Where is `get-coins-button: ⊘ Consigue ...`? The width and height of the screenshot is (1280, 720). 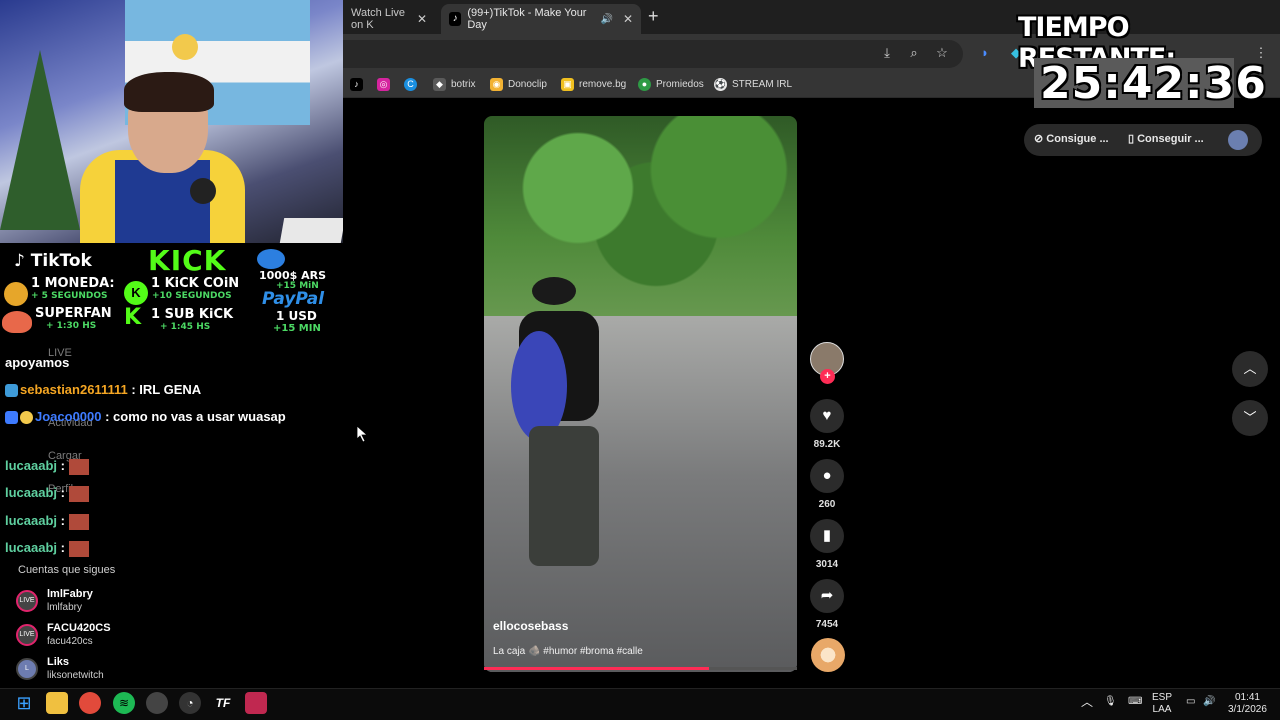 get-coins-button: ⊘ Consigue ... is located at coordinates (1071, 138).